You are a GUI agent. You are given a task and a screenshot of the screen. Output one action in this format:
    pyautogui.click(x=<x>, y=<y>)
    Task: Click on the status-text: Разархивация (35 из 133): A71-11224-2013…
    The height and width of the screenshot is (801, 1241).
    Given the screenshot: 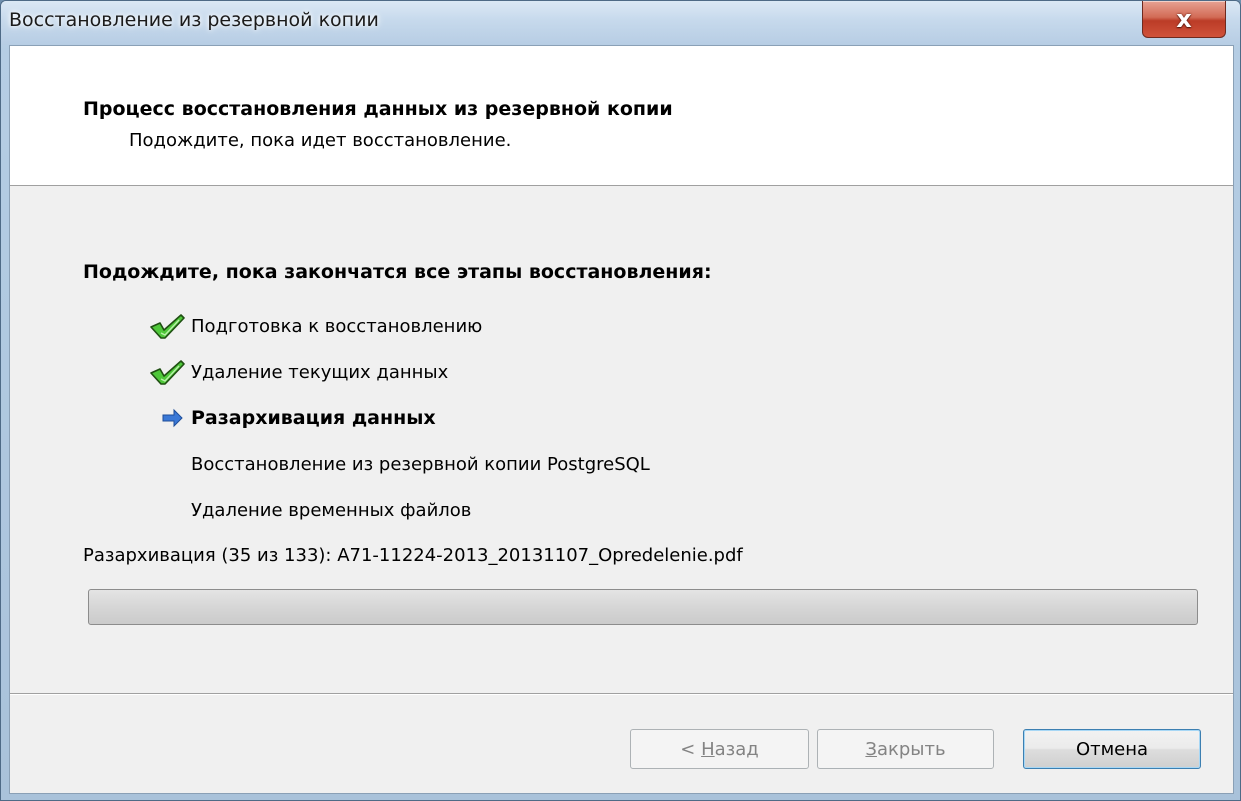 What is the action you would take?
    pyautogui.click(x=413, y=555)
    